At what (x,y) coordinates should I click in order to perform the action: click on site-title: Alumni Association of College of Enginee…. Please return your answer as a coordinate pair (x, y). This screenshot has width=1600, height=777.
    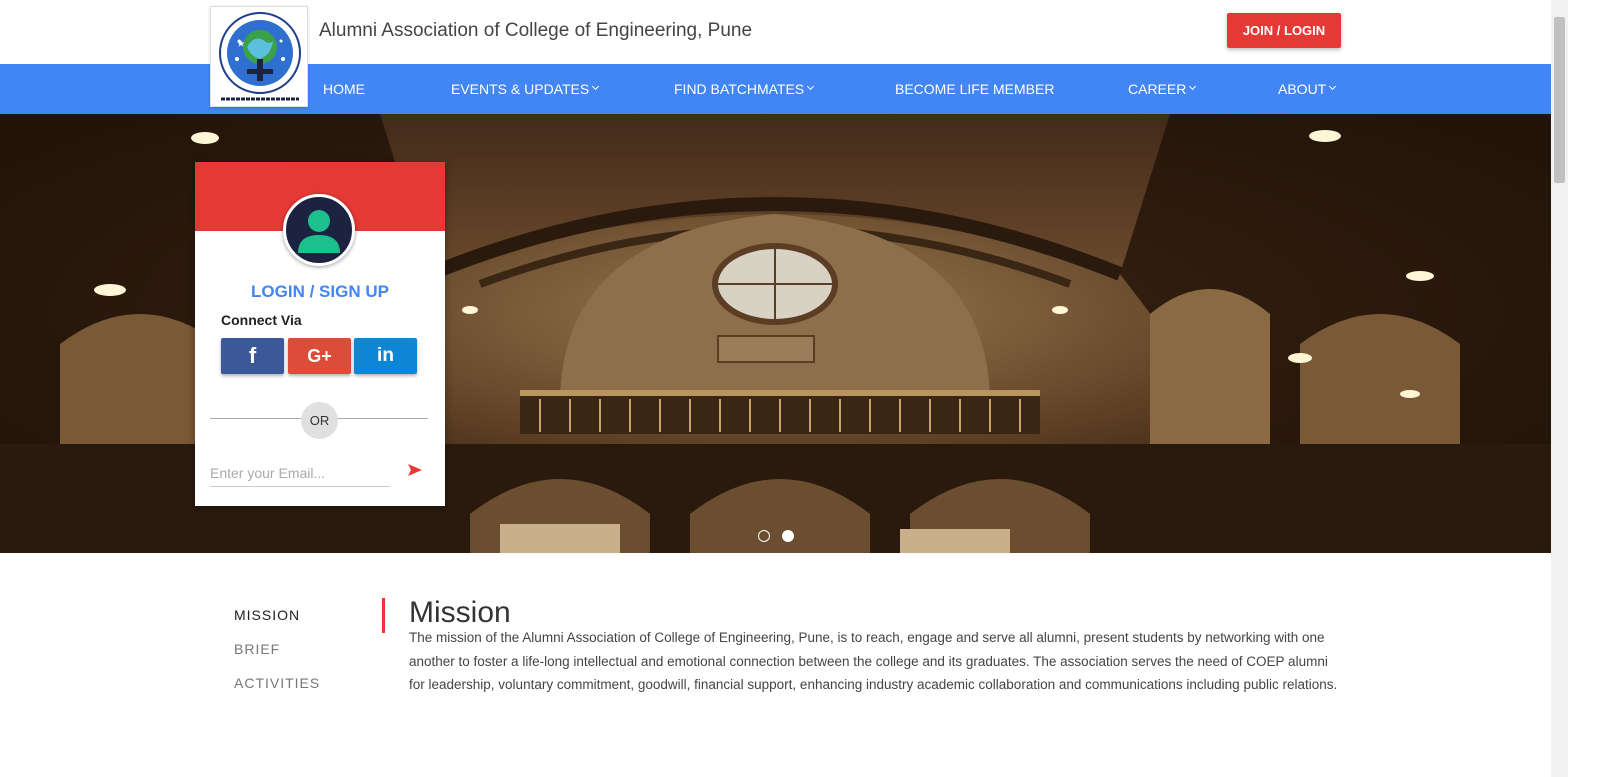
    Looking at the image, I should click on (536, 30).